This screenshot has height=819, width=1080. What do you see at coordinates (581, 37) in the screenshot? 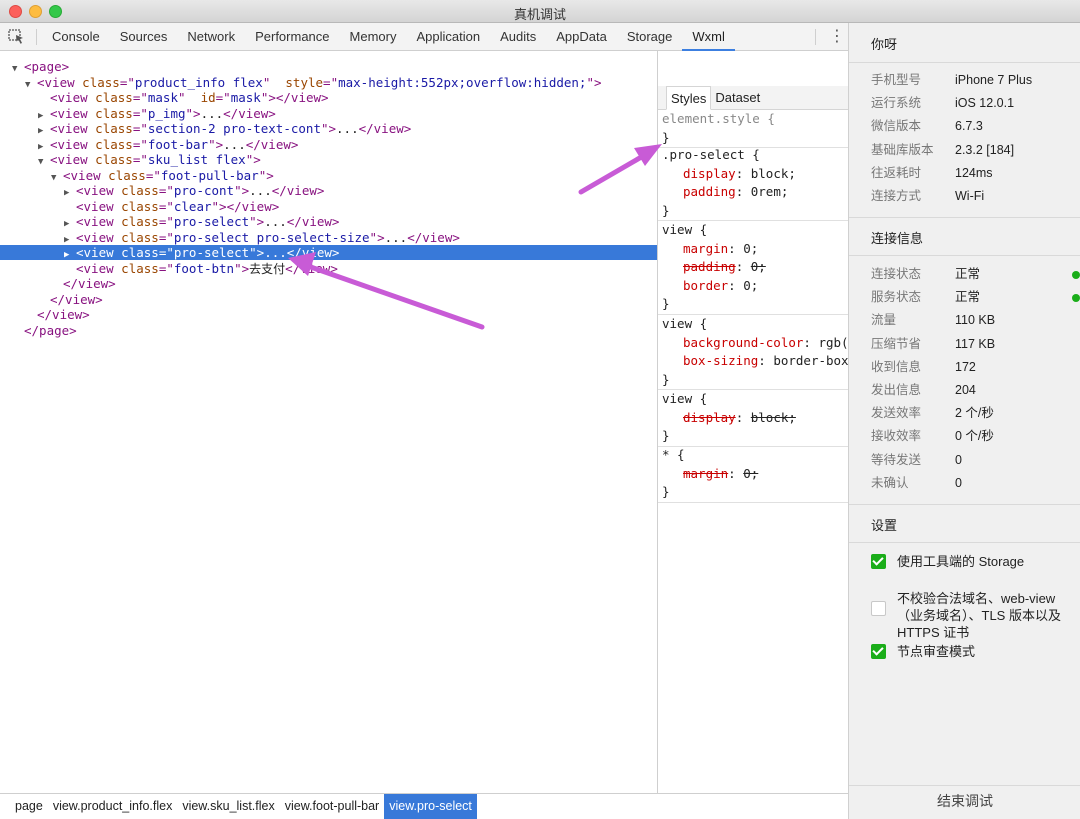
I see `tab-appdata: AppData` at bounding box center [581, 37].